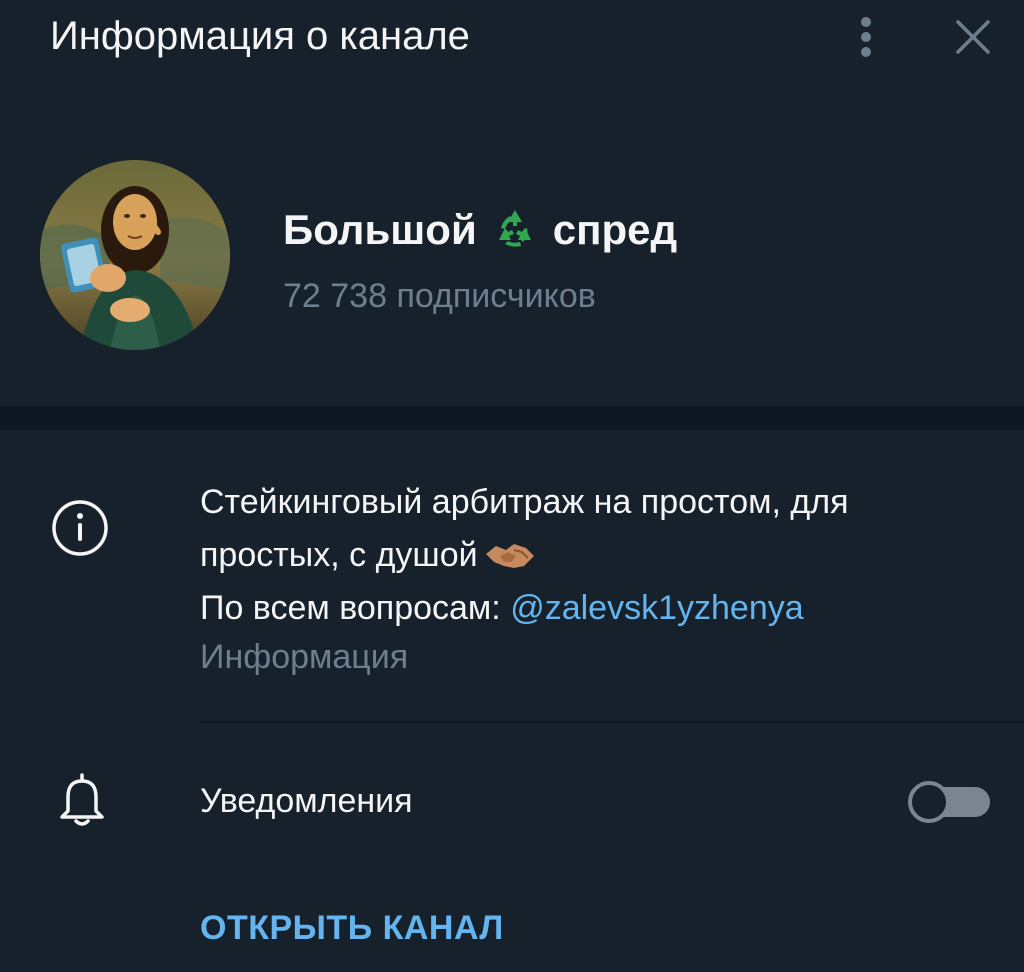  I want to click on mention-link: @zalevsk1yzhenya, so click(656, 608).